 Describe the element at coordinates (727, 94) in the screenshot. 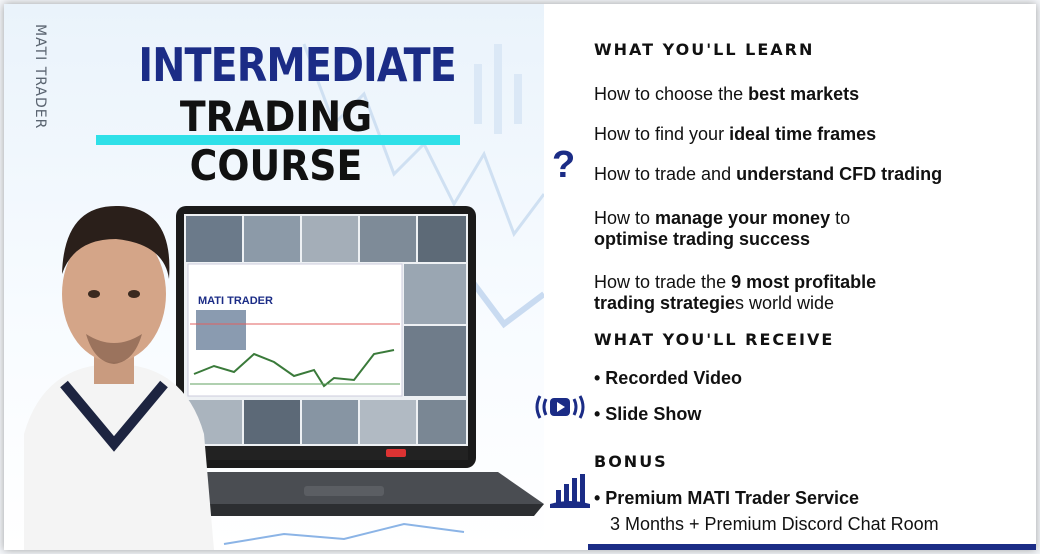

I see `learn-item-1: How to choose the best markets` at that location.